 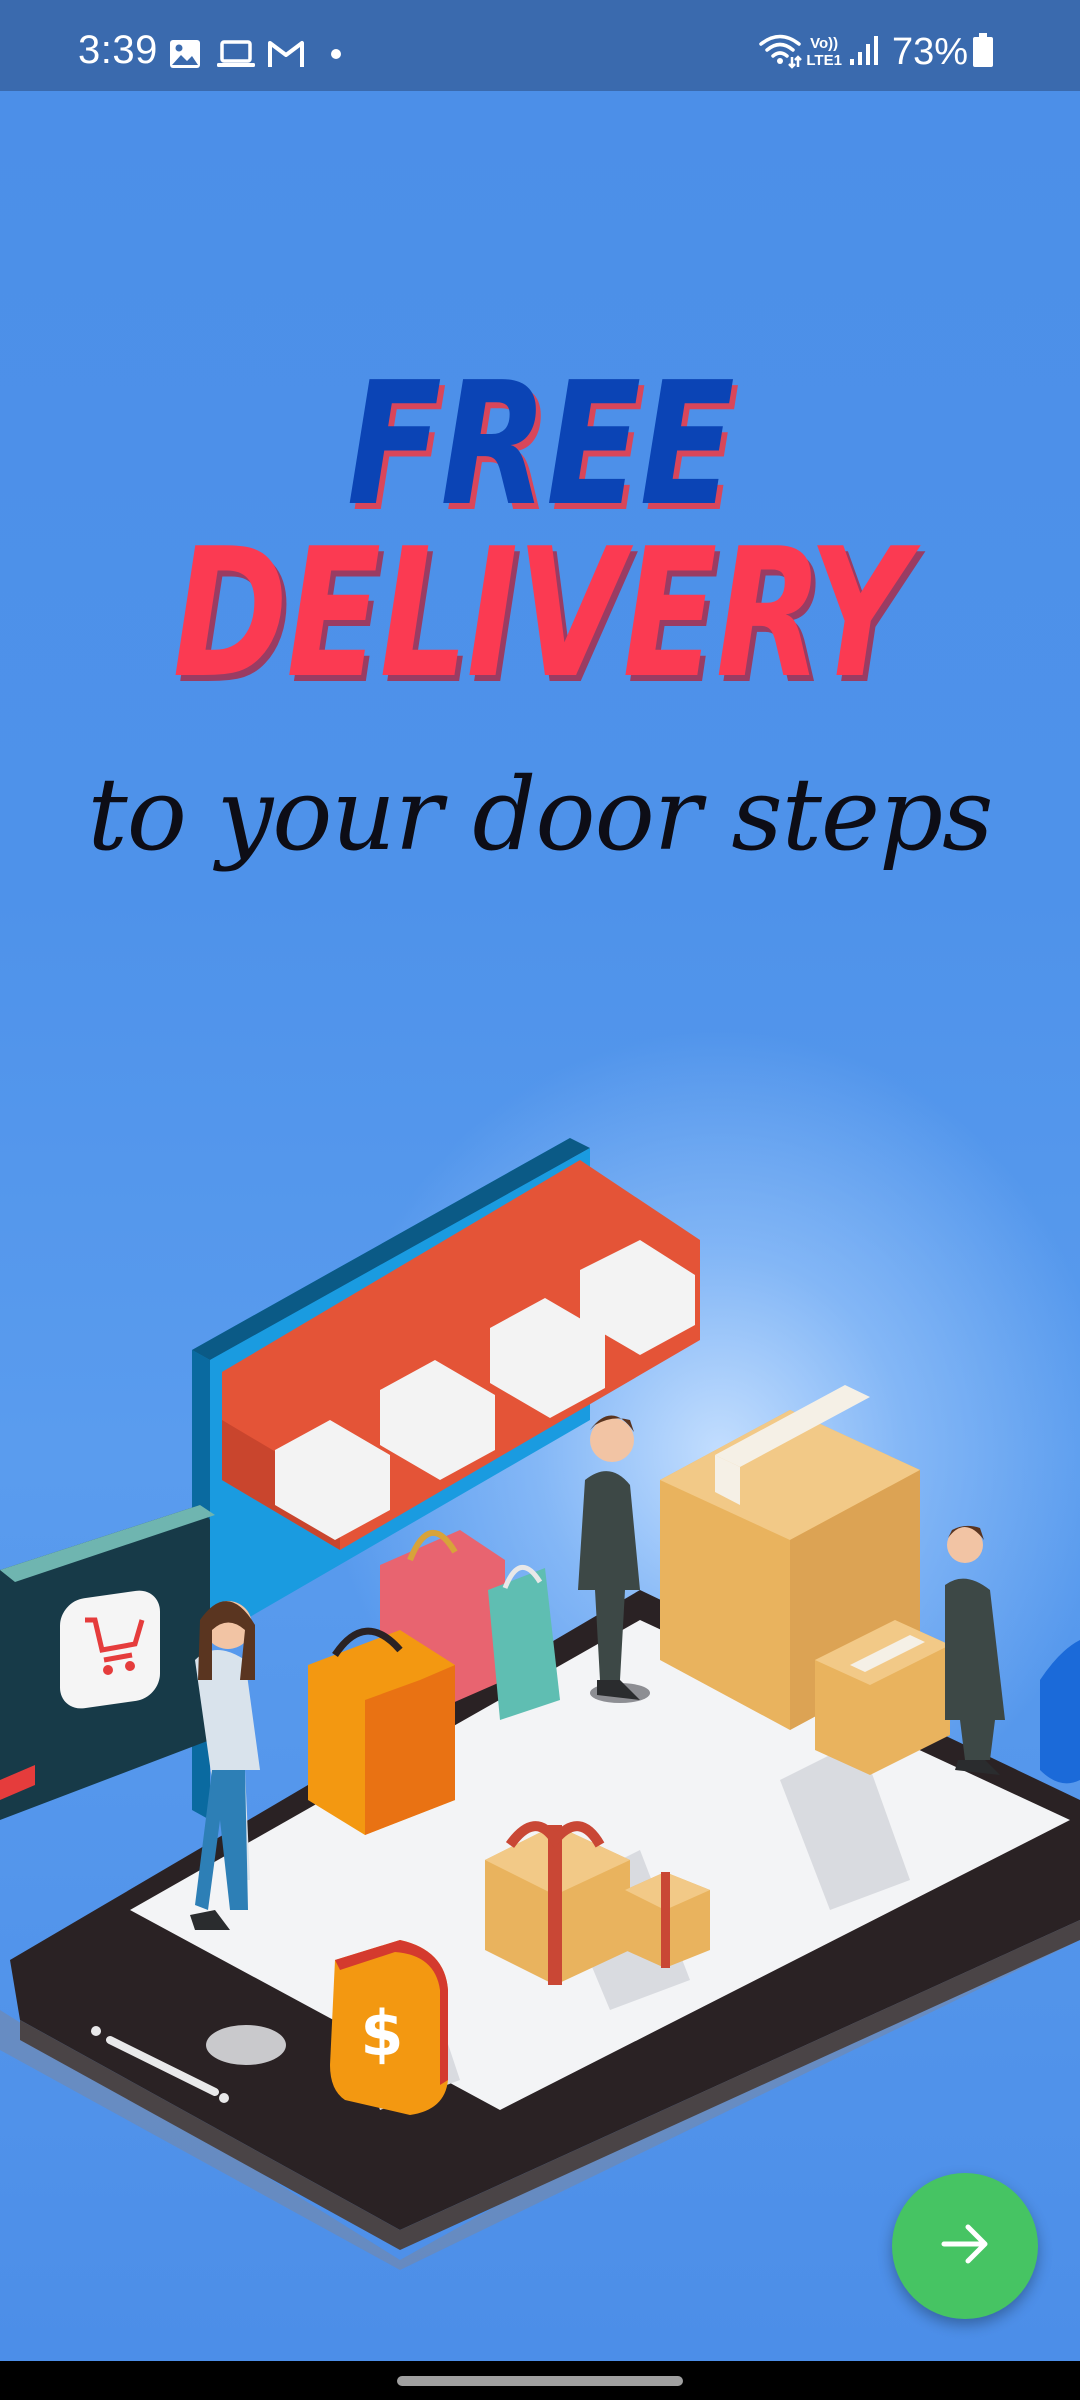 What do you see at coordinates (185, 54) in the screenshot?
I see `image-icon` at bounding box center [185, 54].